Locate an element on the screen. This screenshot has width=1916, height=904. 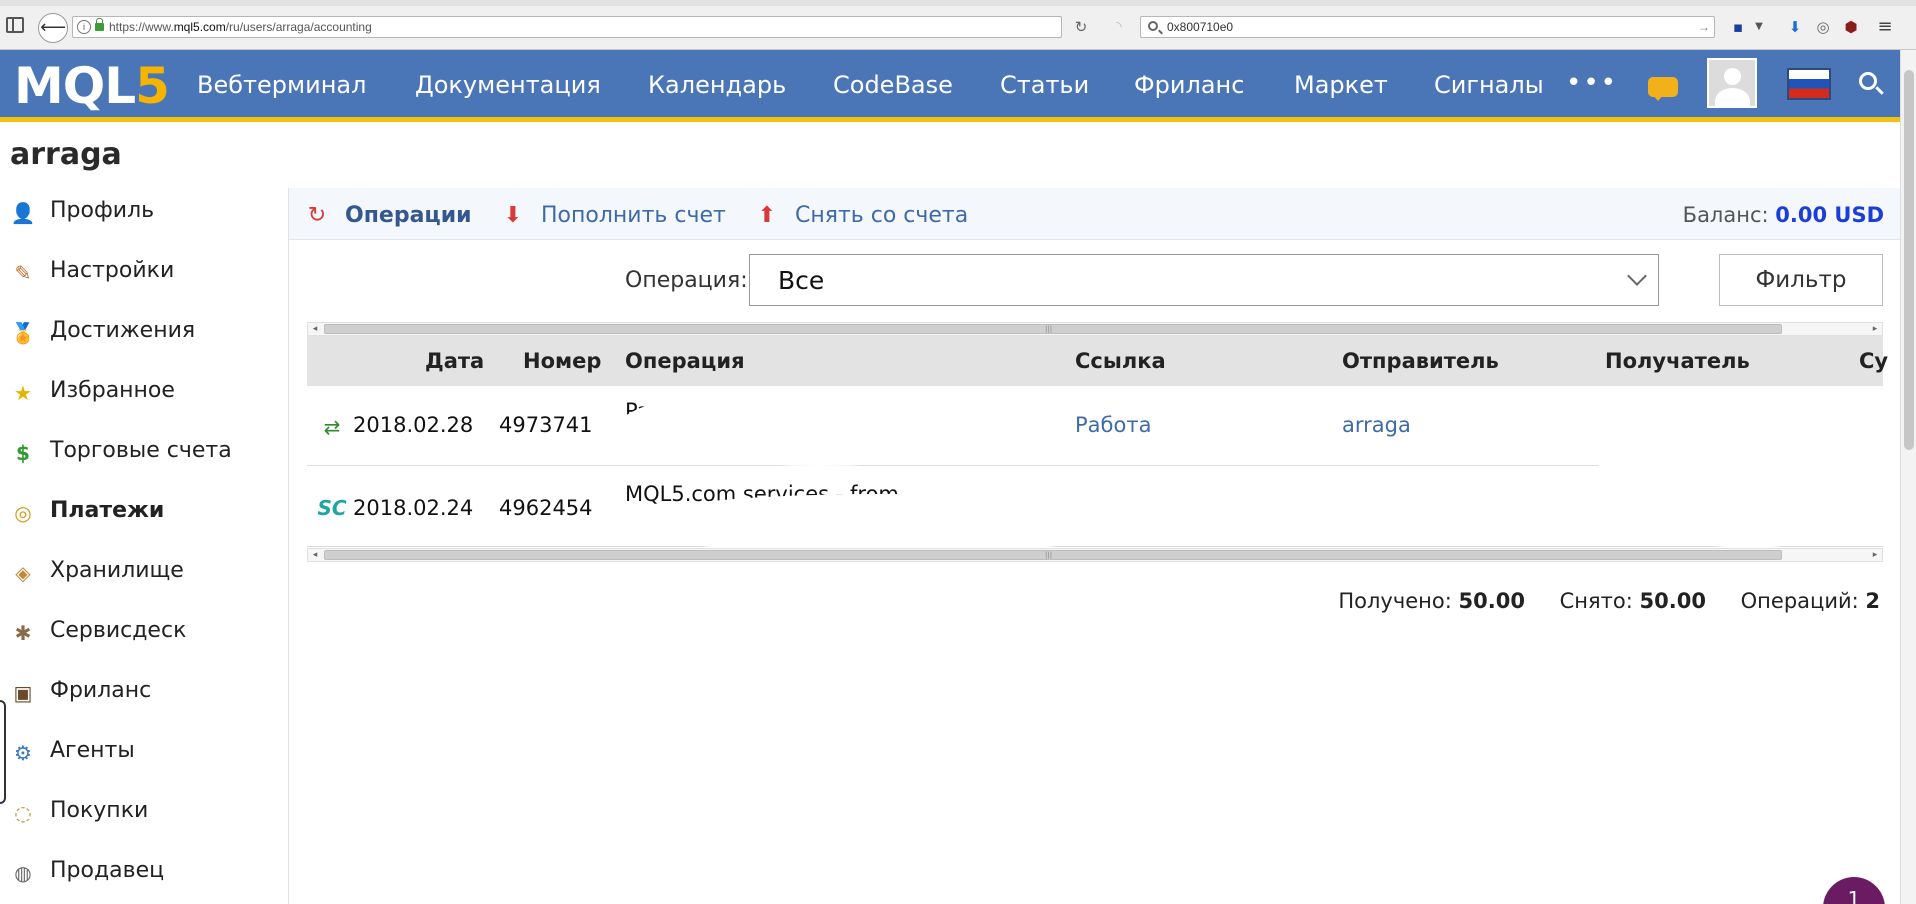
cell-number: 4962454 is located at coordinates (546, 508).